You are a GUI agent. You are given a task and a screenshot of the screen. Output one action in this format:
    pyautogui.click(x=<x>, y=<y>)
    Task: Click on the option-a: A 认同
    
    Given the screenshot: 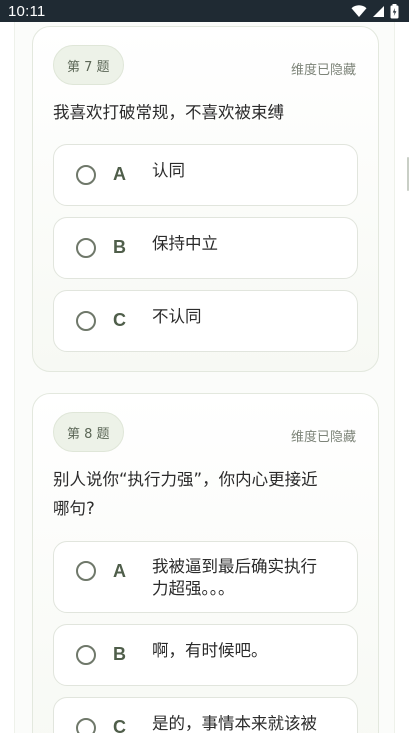 What is the action you would take?
    pyautogui.click(x=205, y=175)
    